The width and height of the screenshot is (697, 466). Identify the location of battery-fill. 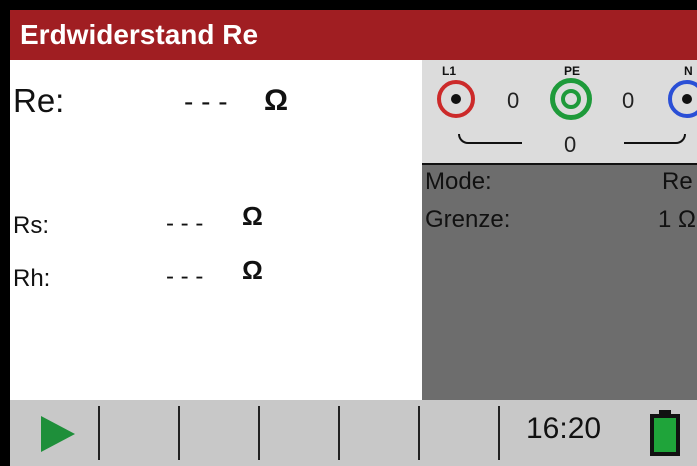
(665, 435).